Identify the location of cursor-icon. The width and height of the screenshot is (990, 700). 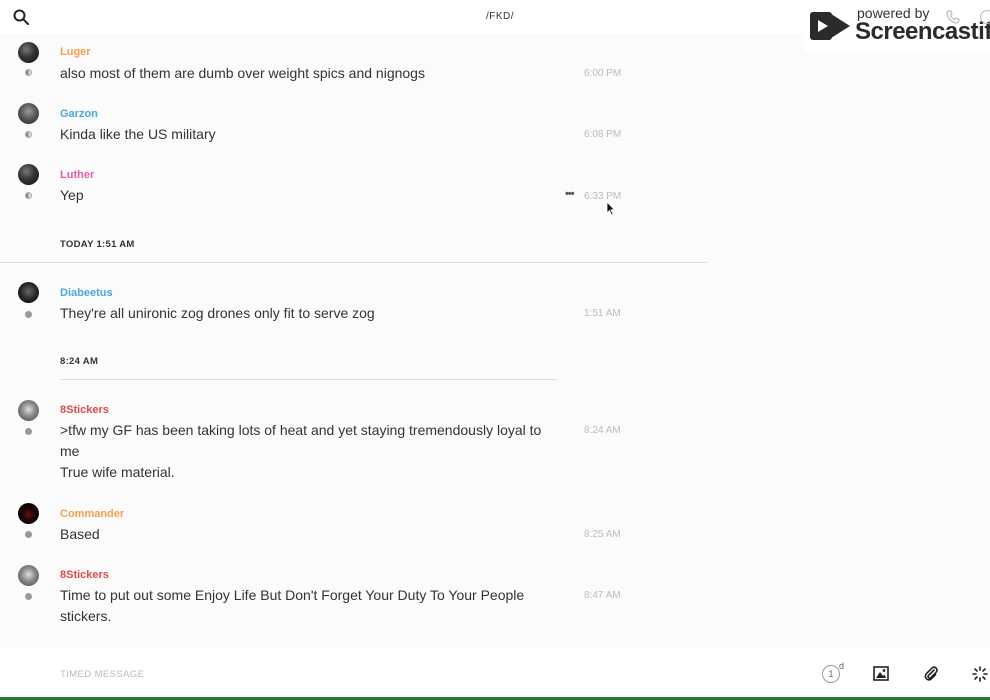
(611, 208).